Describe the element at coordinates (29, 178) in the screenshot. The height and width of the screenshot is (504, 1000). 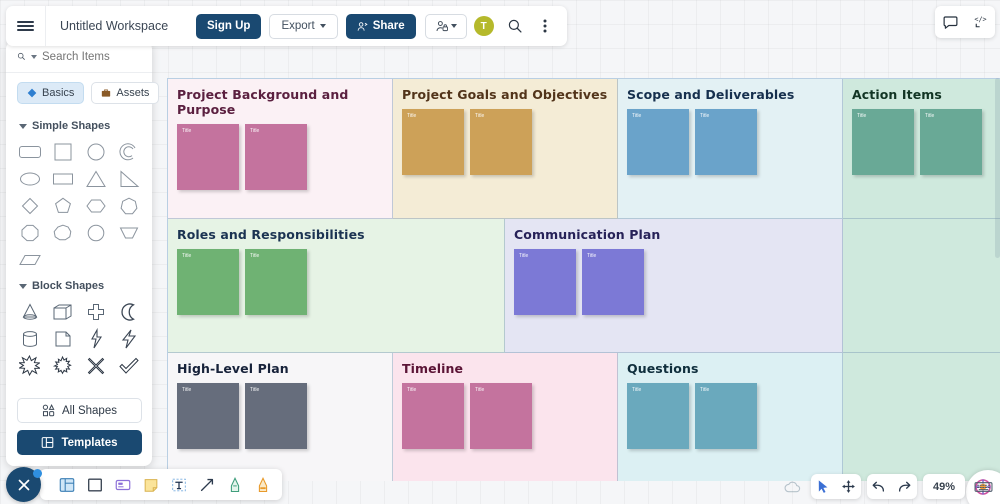
I see `shape-ellipse` at that location.